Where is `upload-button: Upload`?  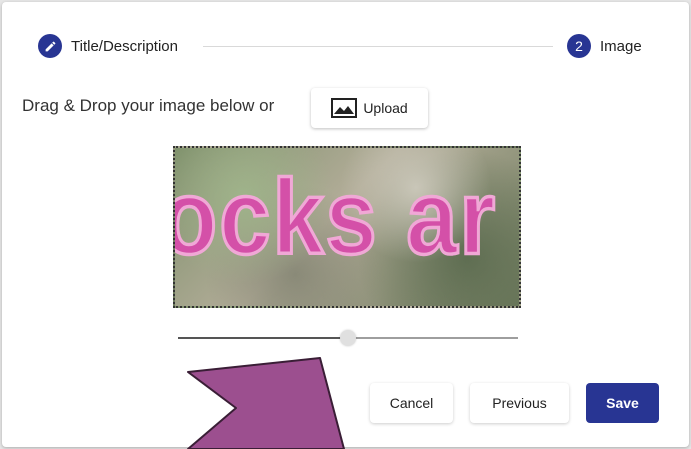 upload-button: Upload is located at coordinates (369, 108).